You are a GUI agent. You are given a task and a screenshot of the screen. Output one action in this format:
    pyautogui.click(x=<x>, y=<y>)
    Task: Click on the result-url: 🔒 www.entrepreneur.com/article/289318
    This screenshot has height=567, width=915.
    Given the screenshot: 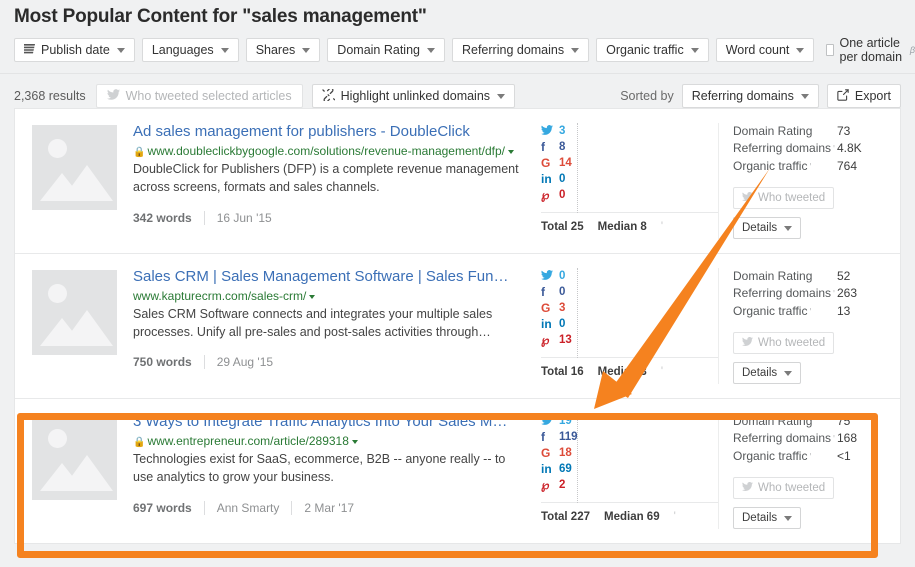 What is the action you would take?
    pyautogui.click(x=329, y=441)
    